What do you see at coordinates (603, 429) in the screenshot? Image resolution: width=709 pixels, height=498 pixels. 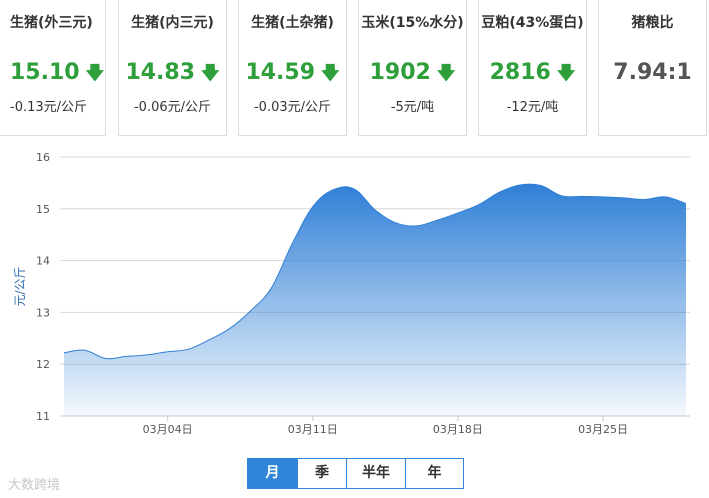 I see `x-tick-label: 03月25日` at bounding box center [603, 429].